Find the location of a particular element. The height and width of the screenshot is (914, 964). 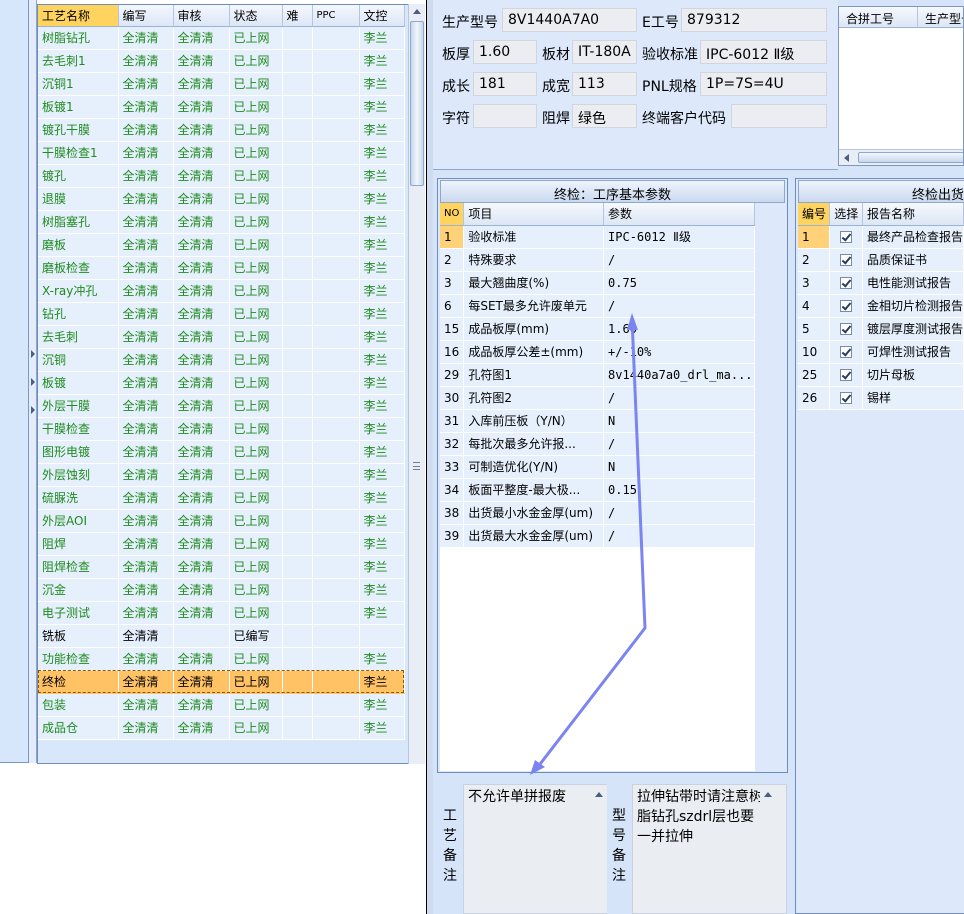

thickness-field: 1.60 is located at coordinates (505, 52).